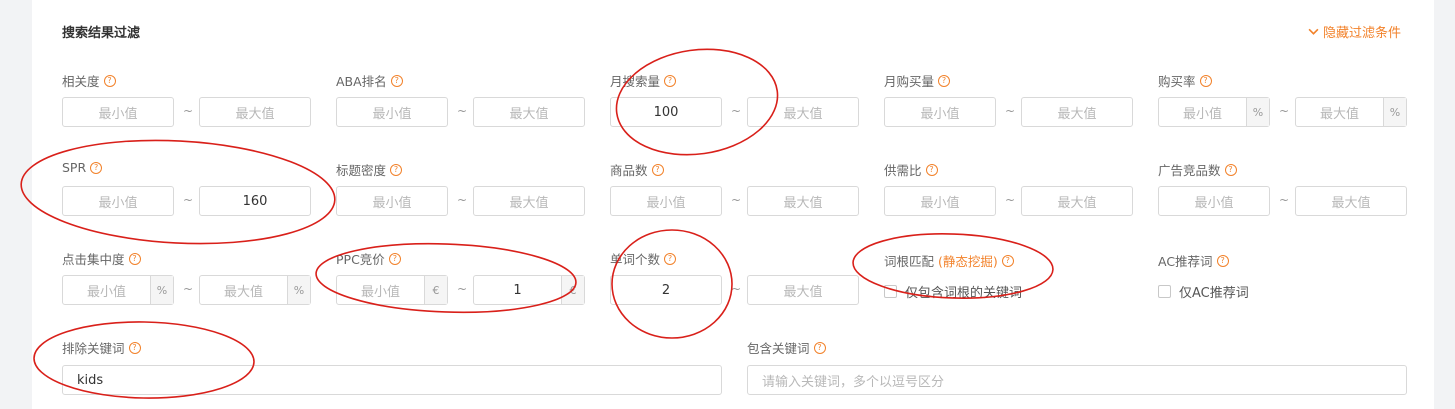  What do you see at coordinates (853, 382) in the screenshot?
I see `include-keywords-placeholder: 请输入关键词，多个以逗号区分` at bounding box center [853, 382].